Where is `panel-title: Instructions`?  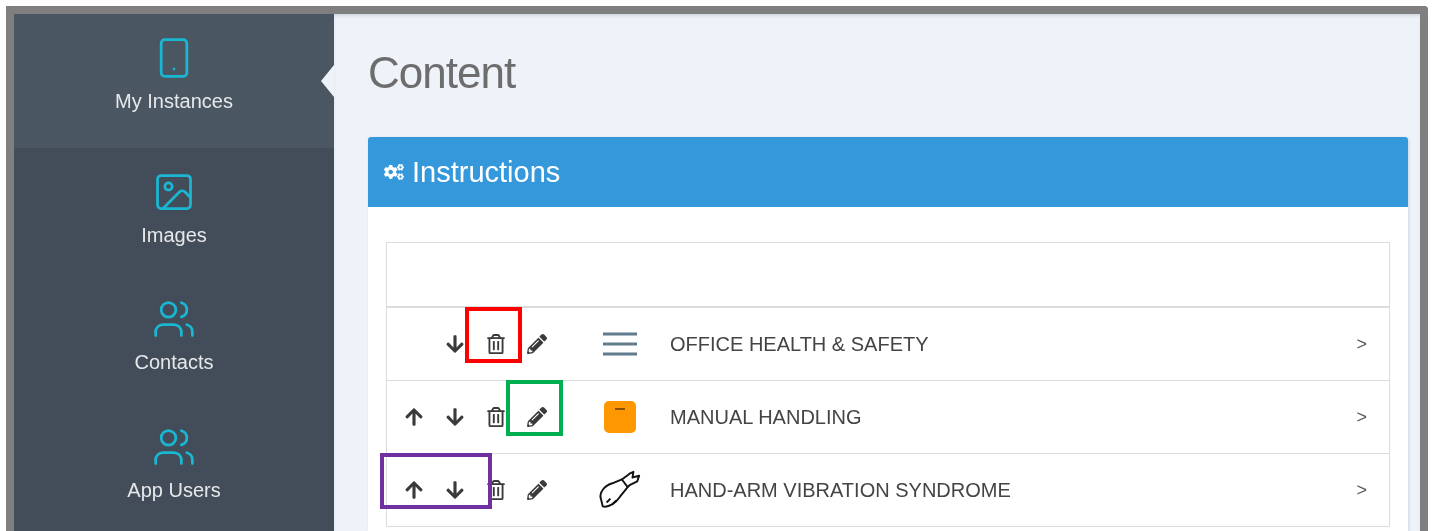 panel-title: Instructions is located at coordinates (486, 172).